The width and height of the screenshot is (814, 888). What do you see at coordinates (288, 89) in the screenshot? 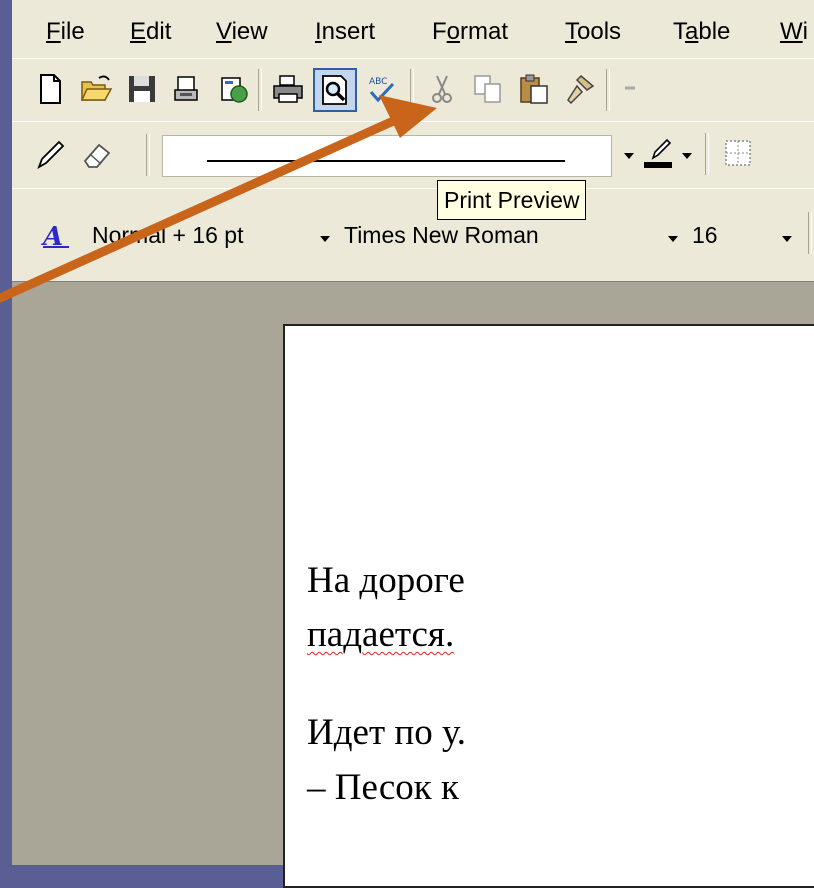
I see `print-icon` at bounding box center [288, 89].